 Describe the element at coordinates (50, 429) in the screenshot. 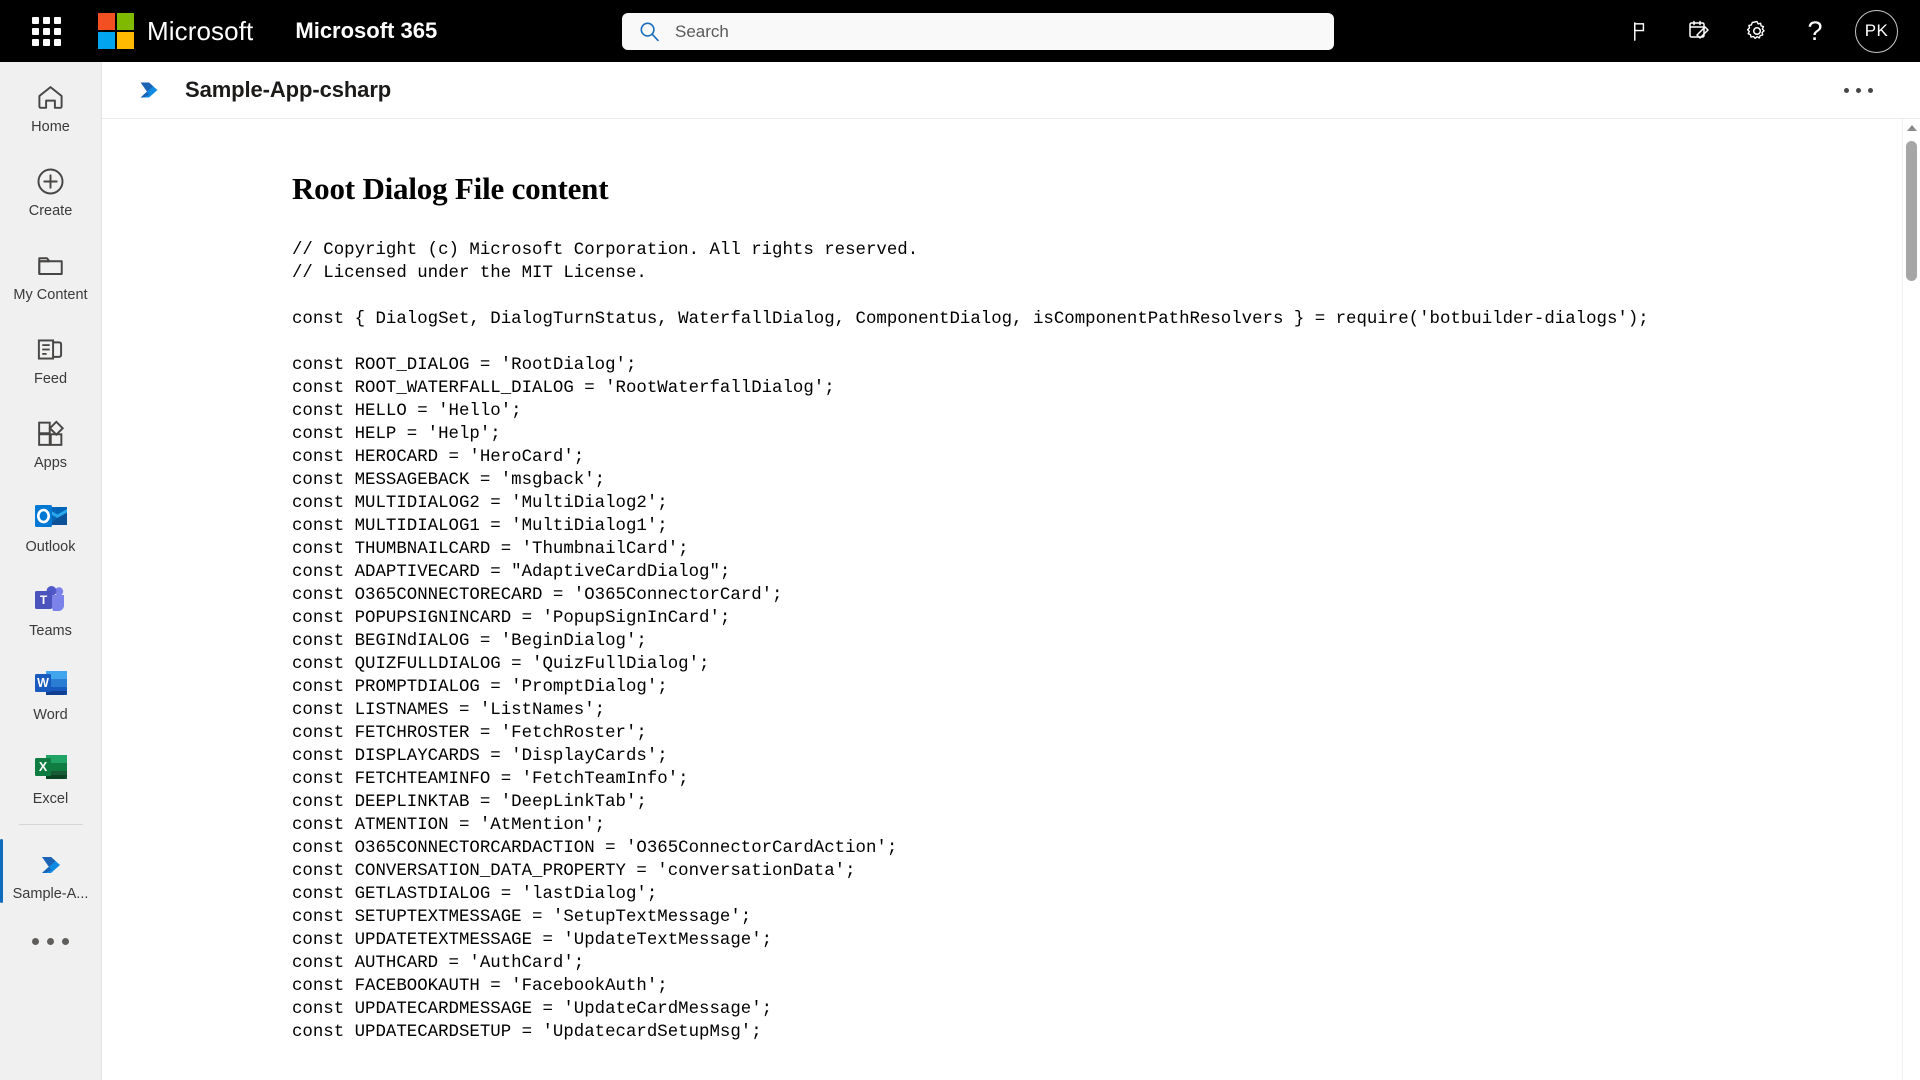

I see `apps-icon` at that location.